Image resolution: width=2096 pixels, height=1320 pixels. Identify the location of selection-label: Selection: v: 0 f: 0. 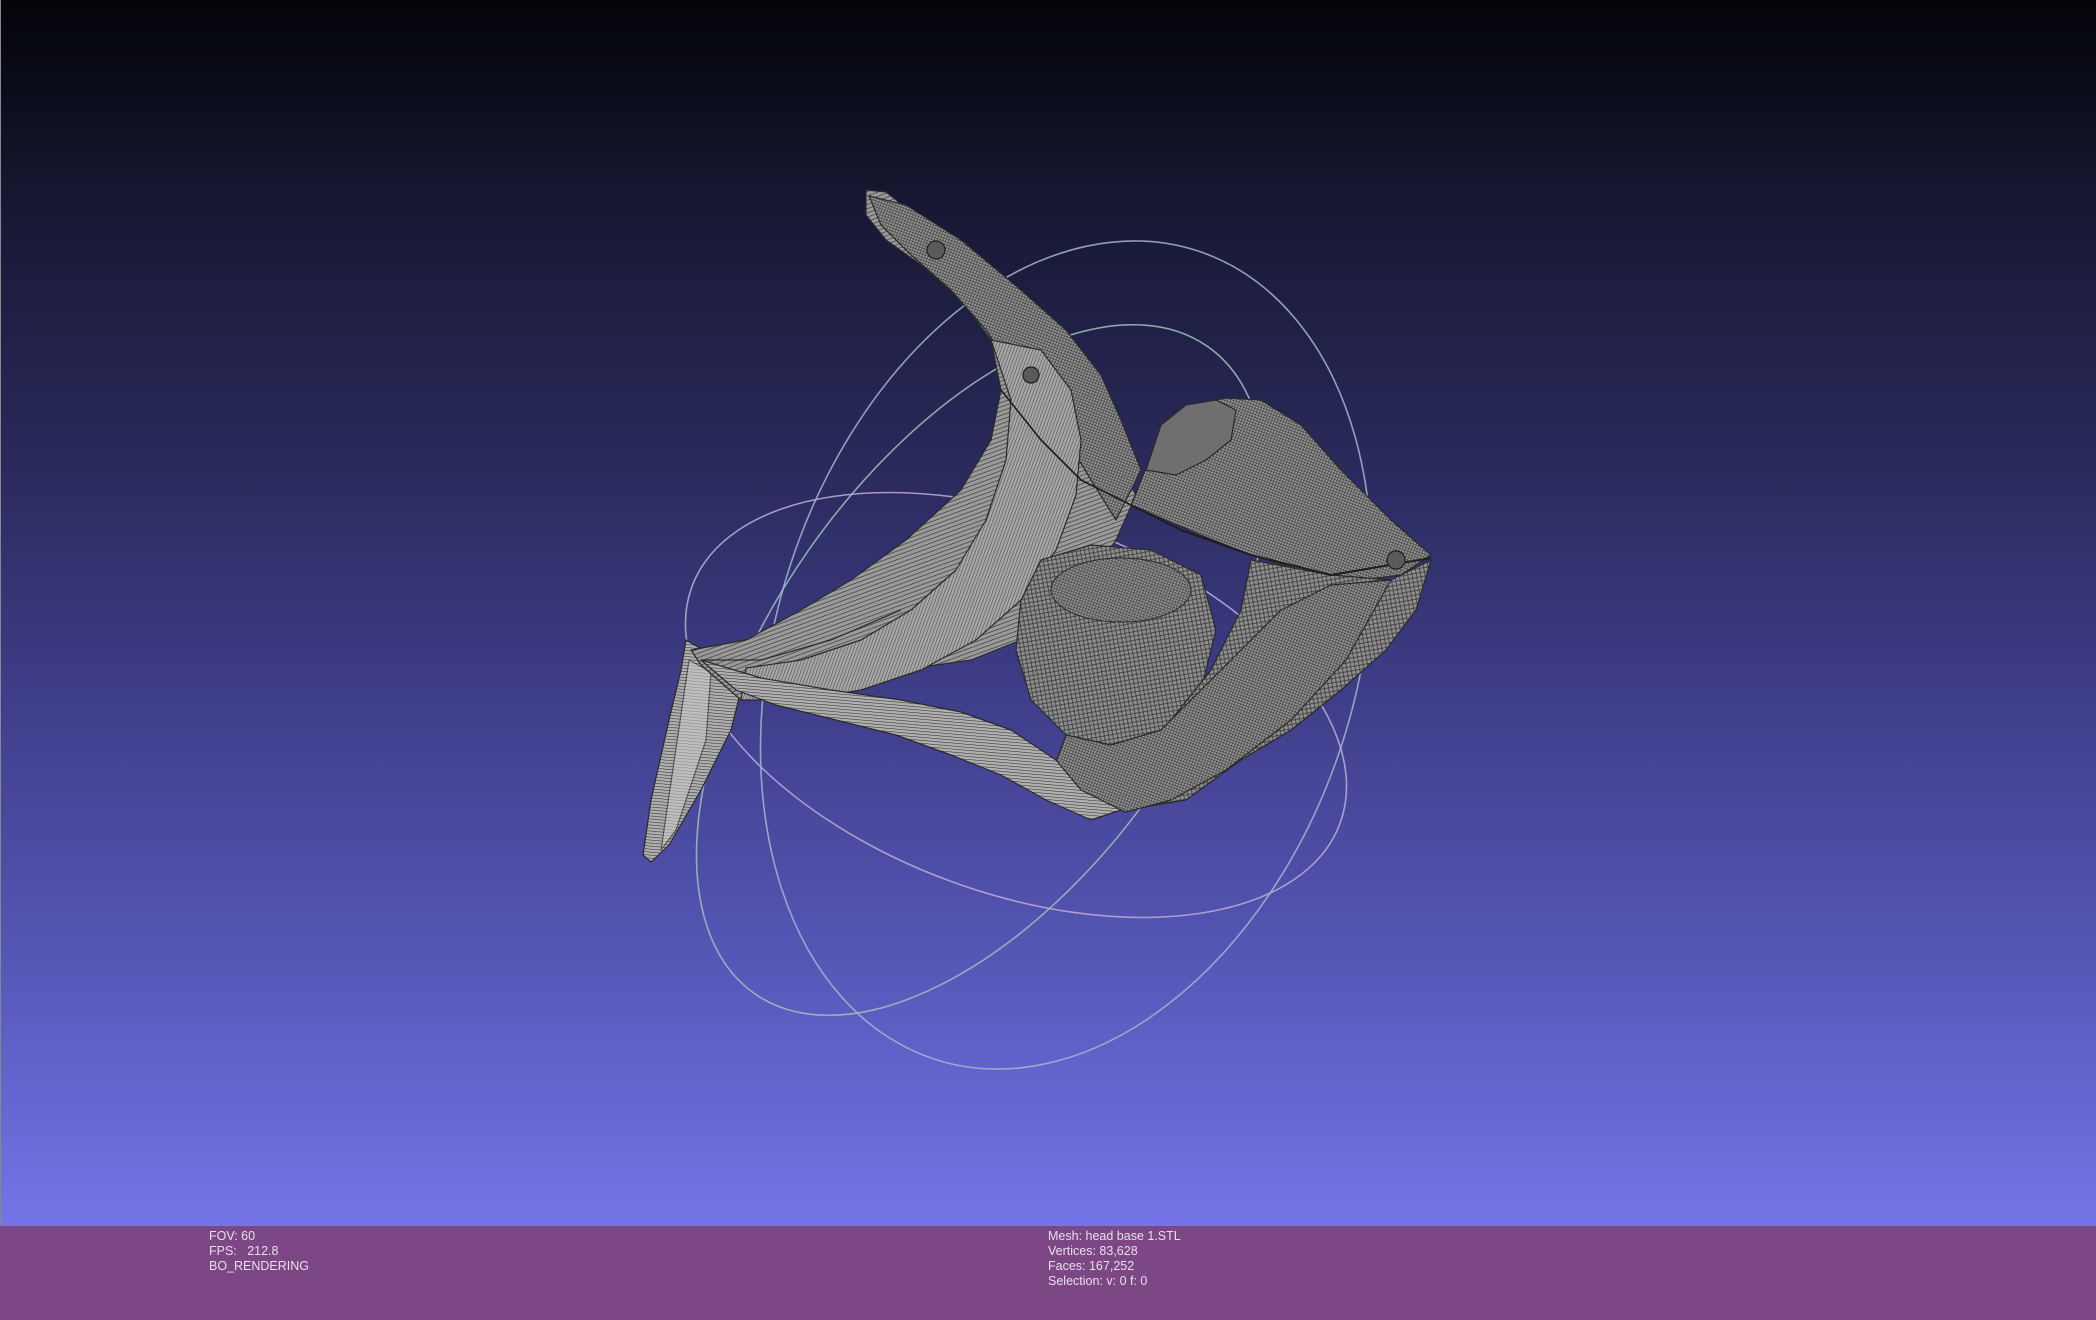
(1098, 1281).